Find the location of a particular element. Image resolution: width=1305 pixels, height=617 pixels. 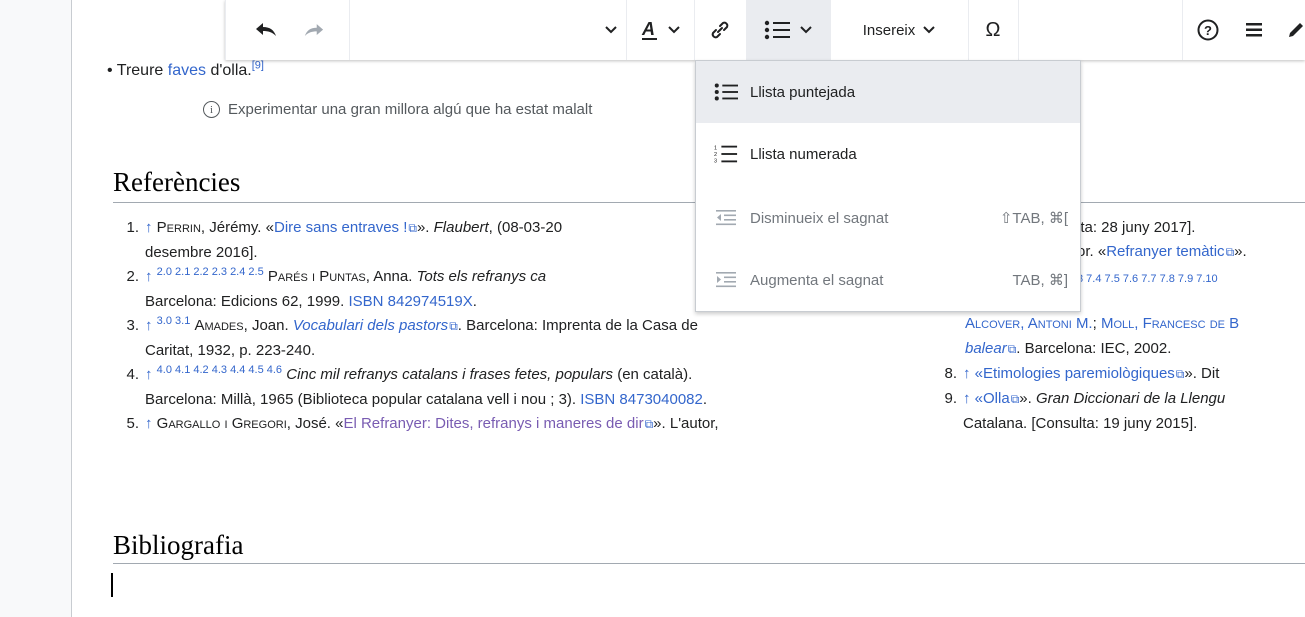

external-link: Refranyer temàtic is located at coordinates (1165, 251).